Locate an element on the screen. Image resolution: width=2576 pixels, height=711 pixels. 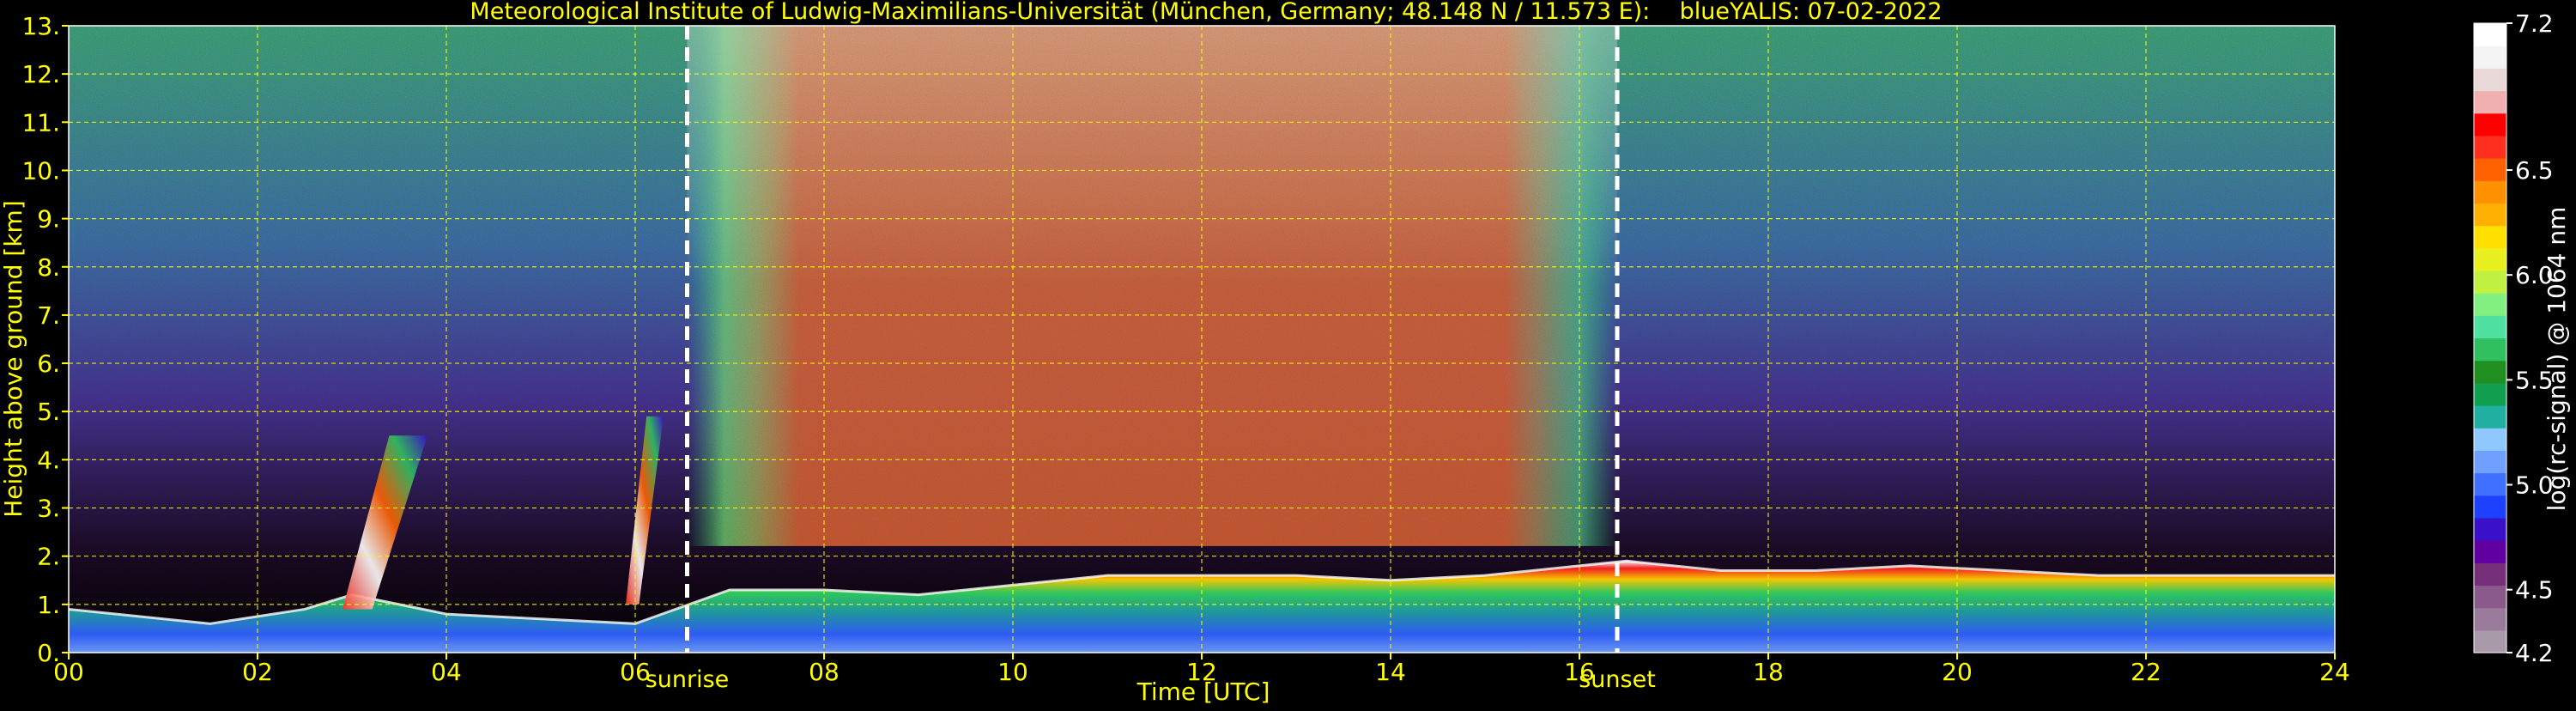
y-tick-label: 0. is located at coordinates (48, 653).